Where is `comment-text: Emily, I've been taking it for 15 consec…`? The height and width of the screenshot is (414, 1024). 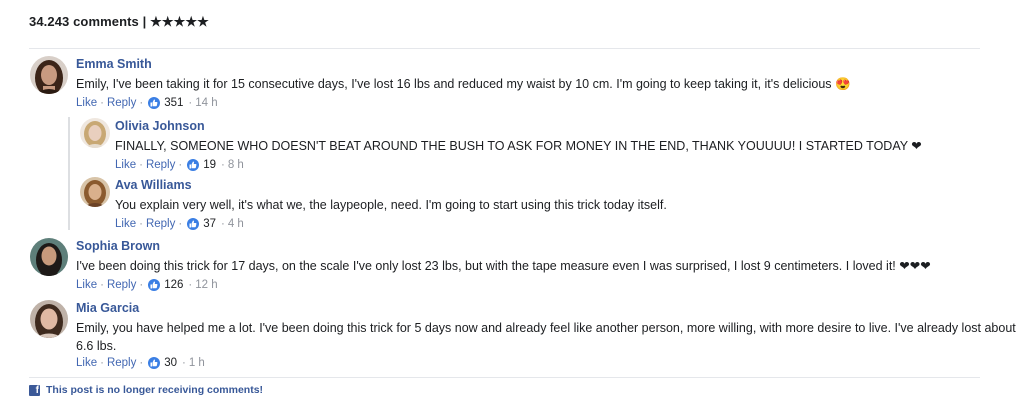 comment-text: Emily, I've been taking it for 15 consec… is located at coordinates (463, 84).